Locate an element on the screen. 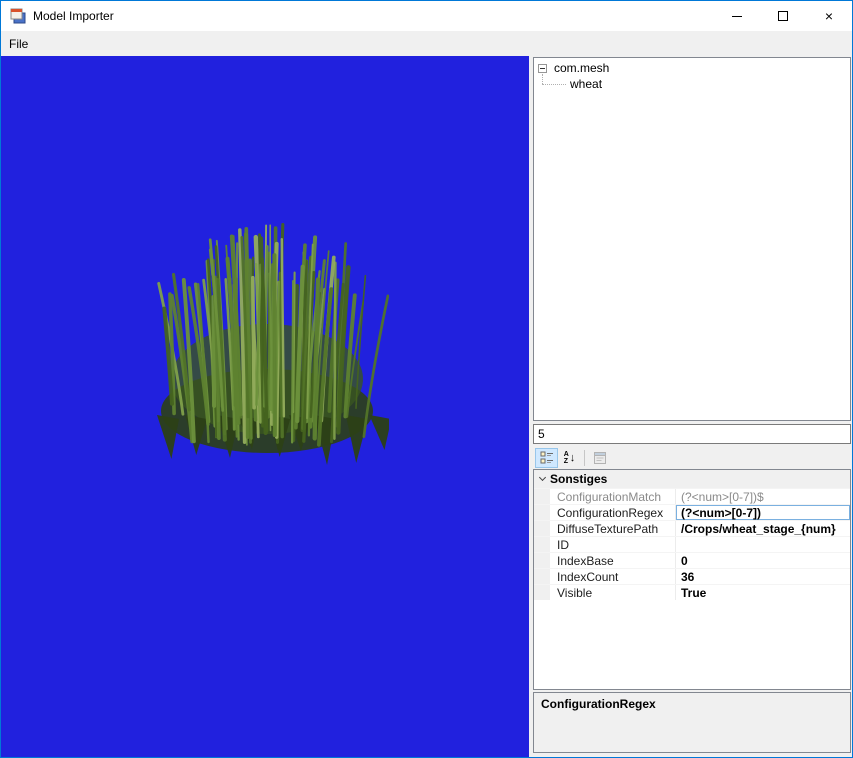 The height and width of the screenshot is (758, 853). tree-collapse-icon is located at coordinates (542, 68).